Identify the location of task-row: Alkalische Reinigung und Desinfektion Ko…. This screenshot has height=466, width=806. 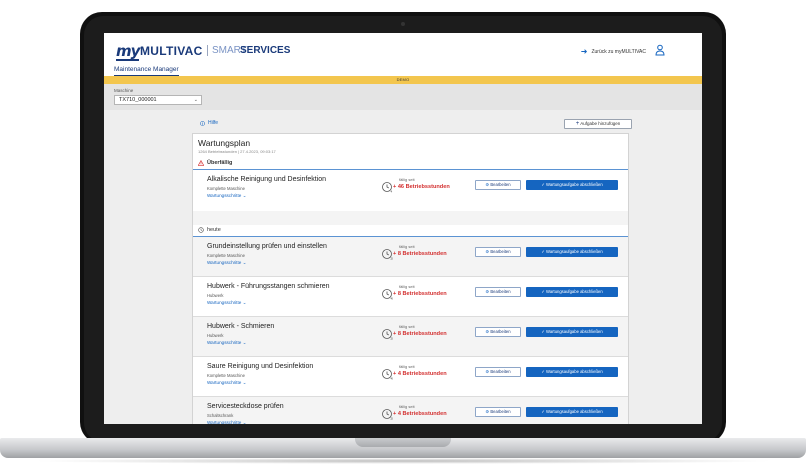
(410, 190).